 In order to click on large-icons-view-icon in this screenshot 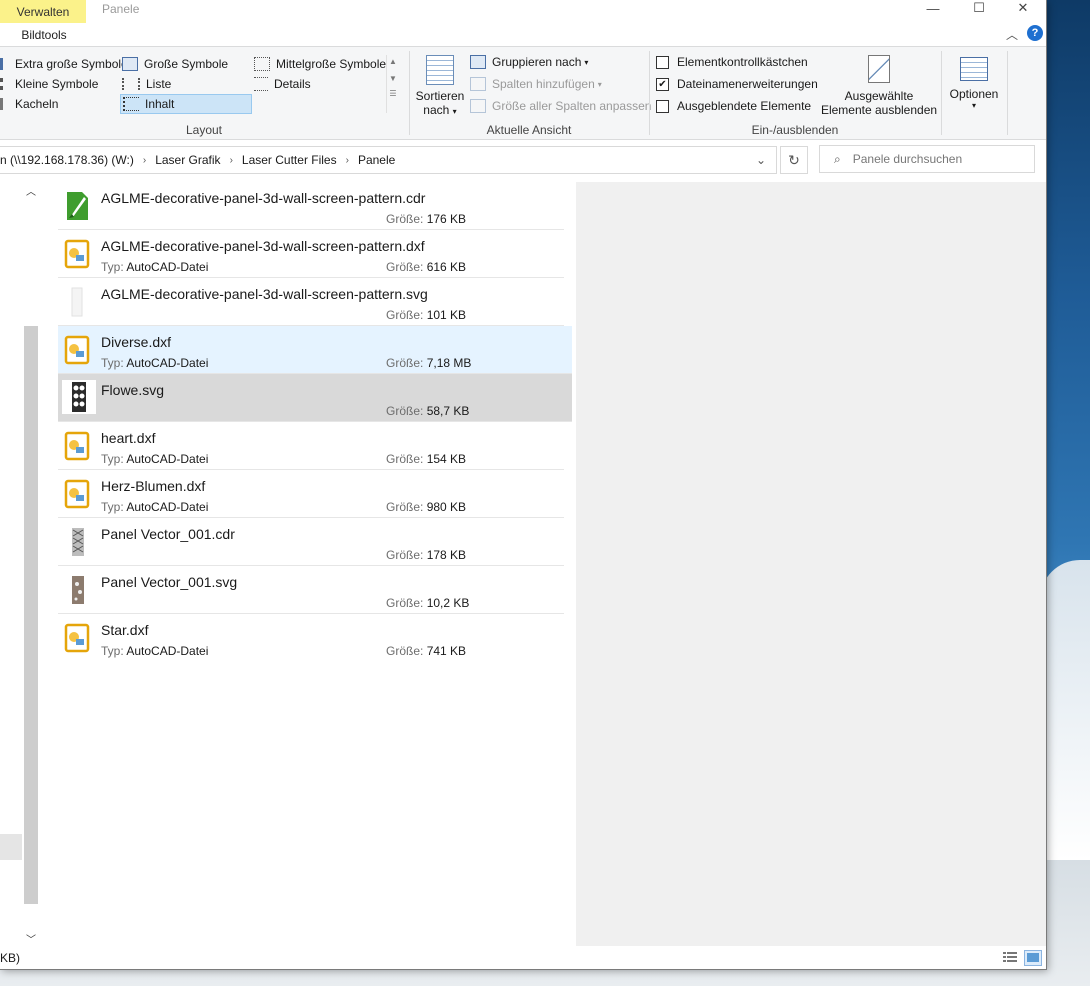, I will do `click(1033, 958)`.